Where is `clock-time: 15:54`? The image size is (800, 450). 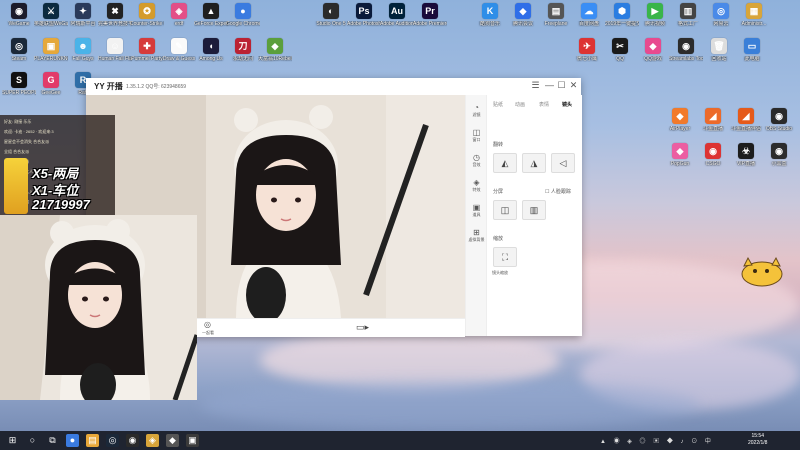
clock-time: 15:54 is located at coordinates (757, 436).